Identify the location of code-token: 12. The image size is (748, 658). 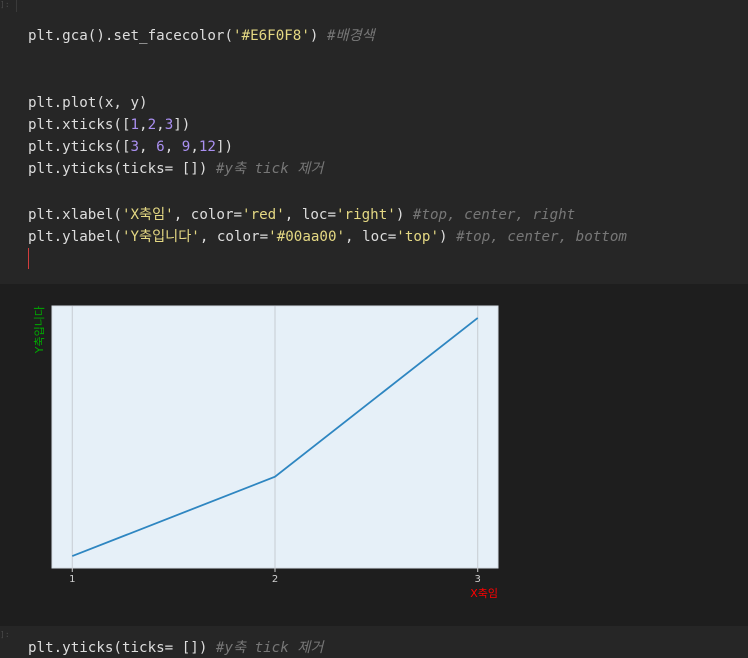
(207, 147).